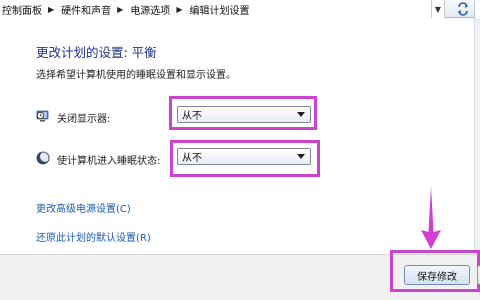 The height and width of the screenshot is (300, 480). I want to click on search-field, so click(477, 9).